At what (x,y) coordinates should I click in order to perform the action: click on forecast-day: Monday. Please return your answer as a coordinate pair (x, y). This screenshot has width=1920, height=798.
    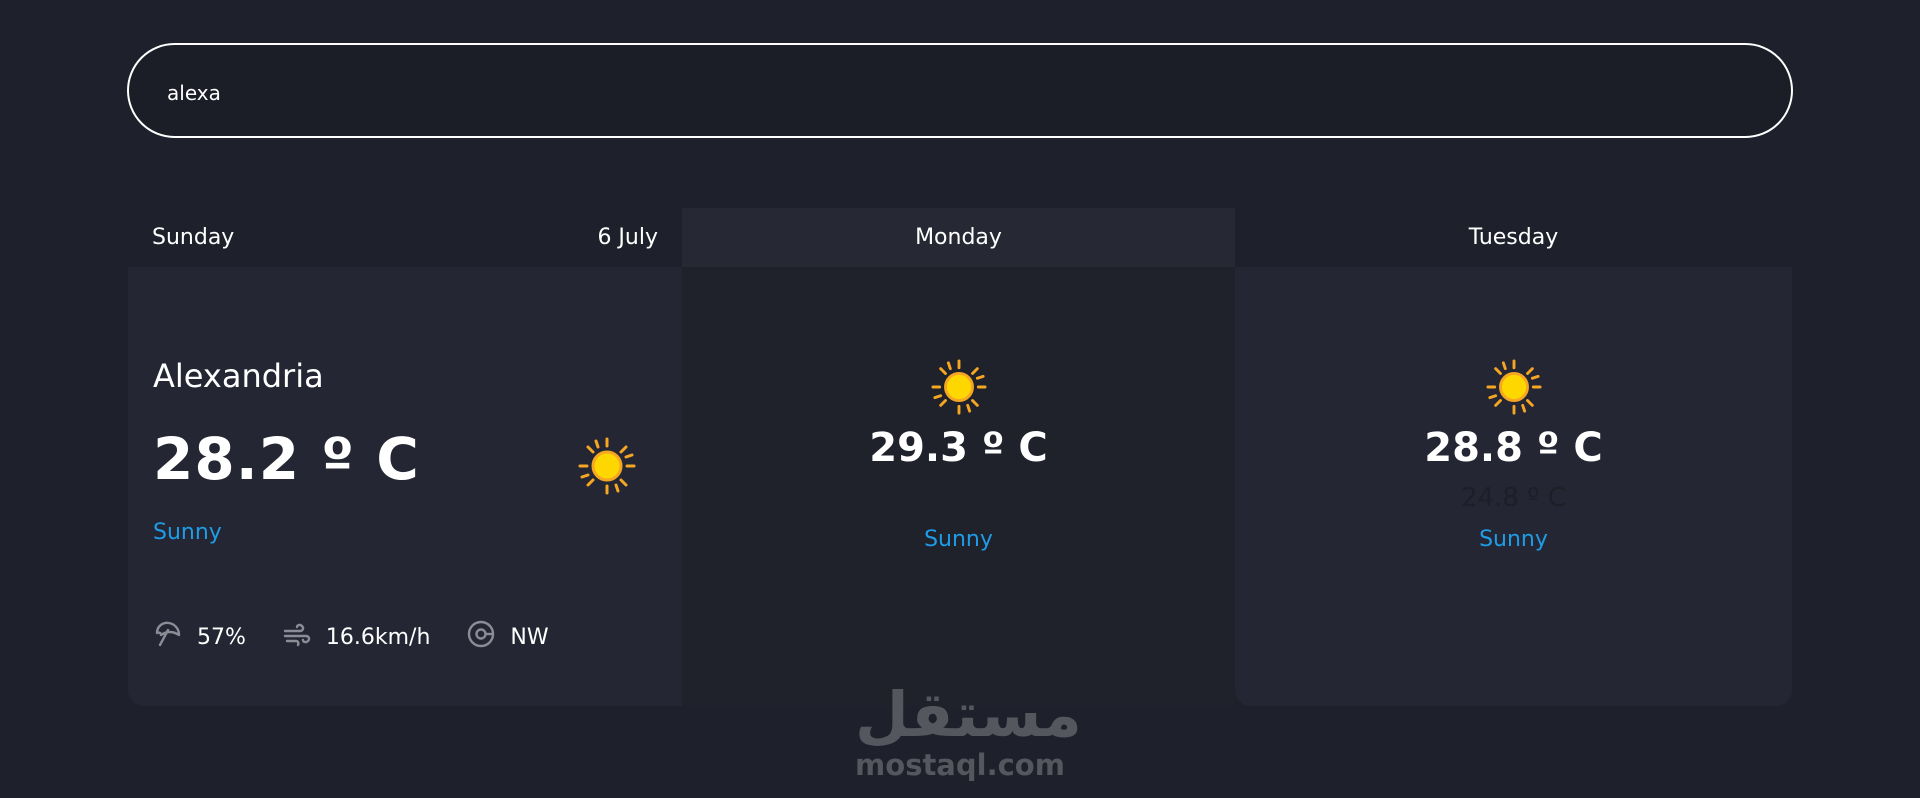
    Looking at the image, I should click on (958, 237).